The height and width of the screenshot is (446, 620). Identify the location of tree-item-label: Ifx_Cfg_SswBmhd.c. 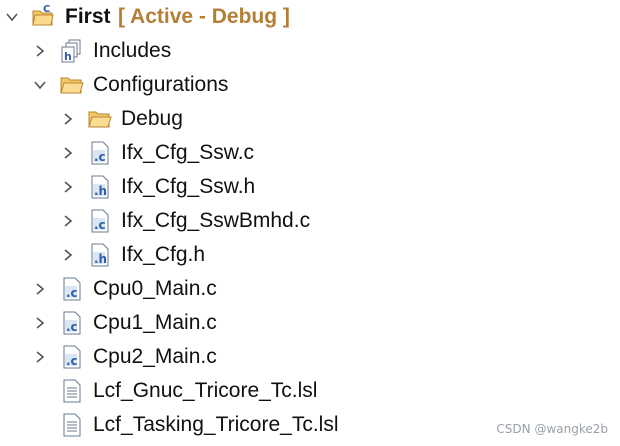
(216, 220).